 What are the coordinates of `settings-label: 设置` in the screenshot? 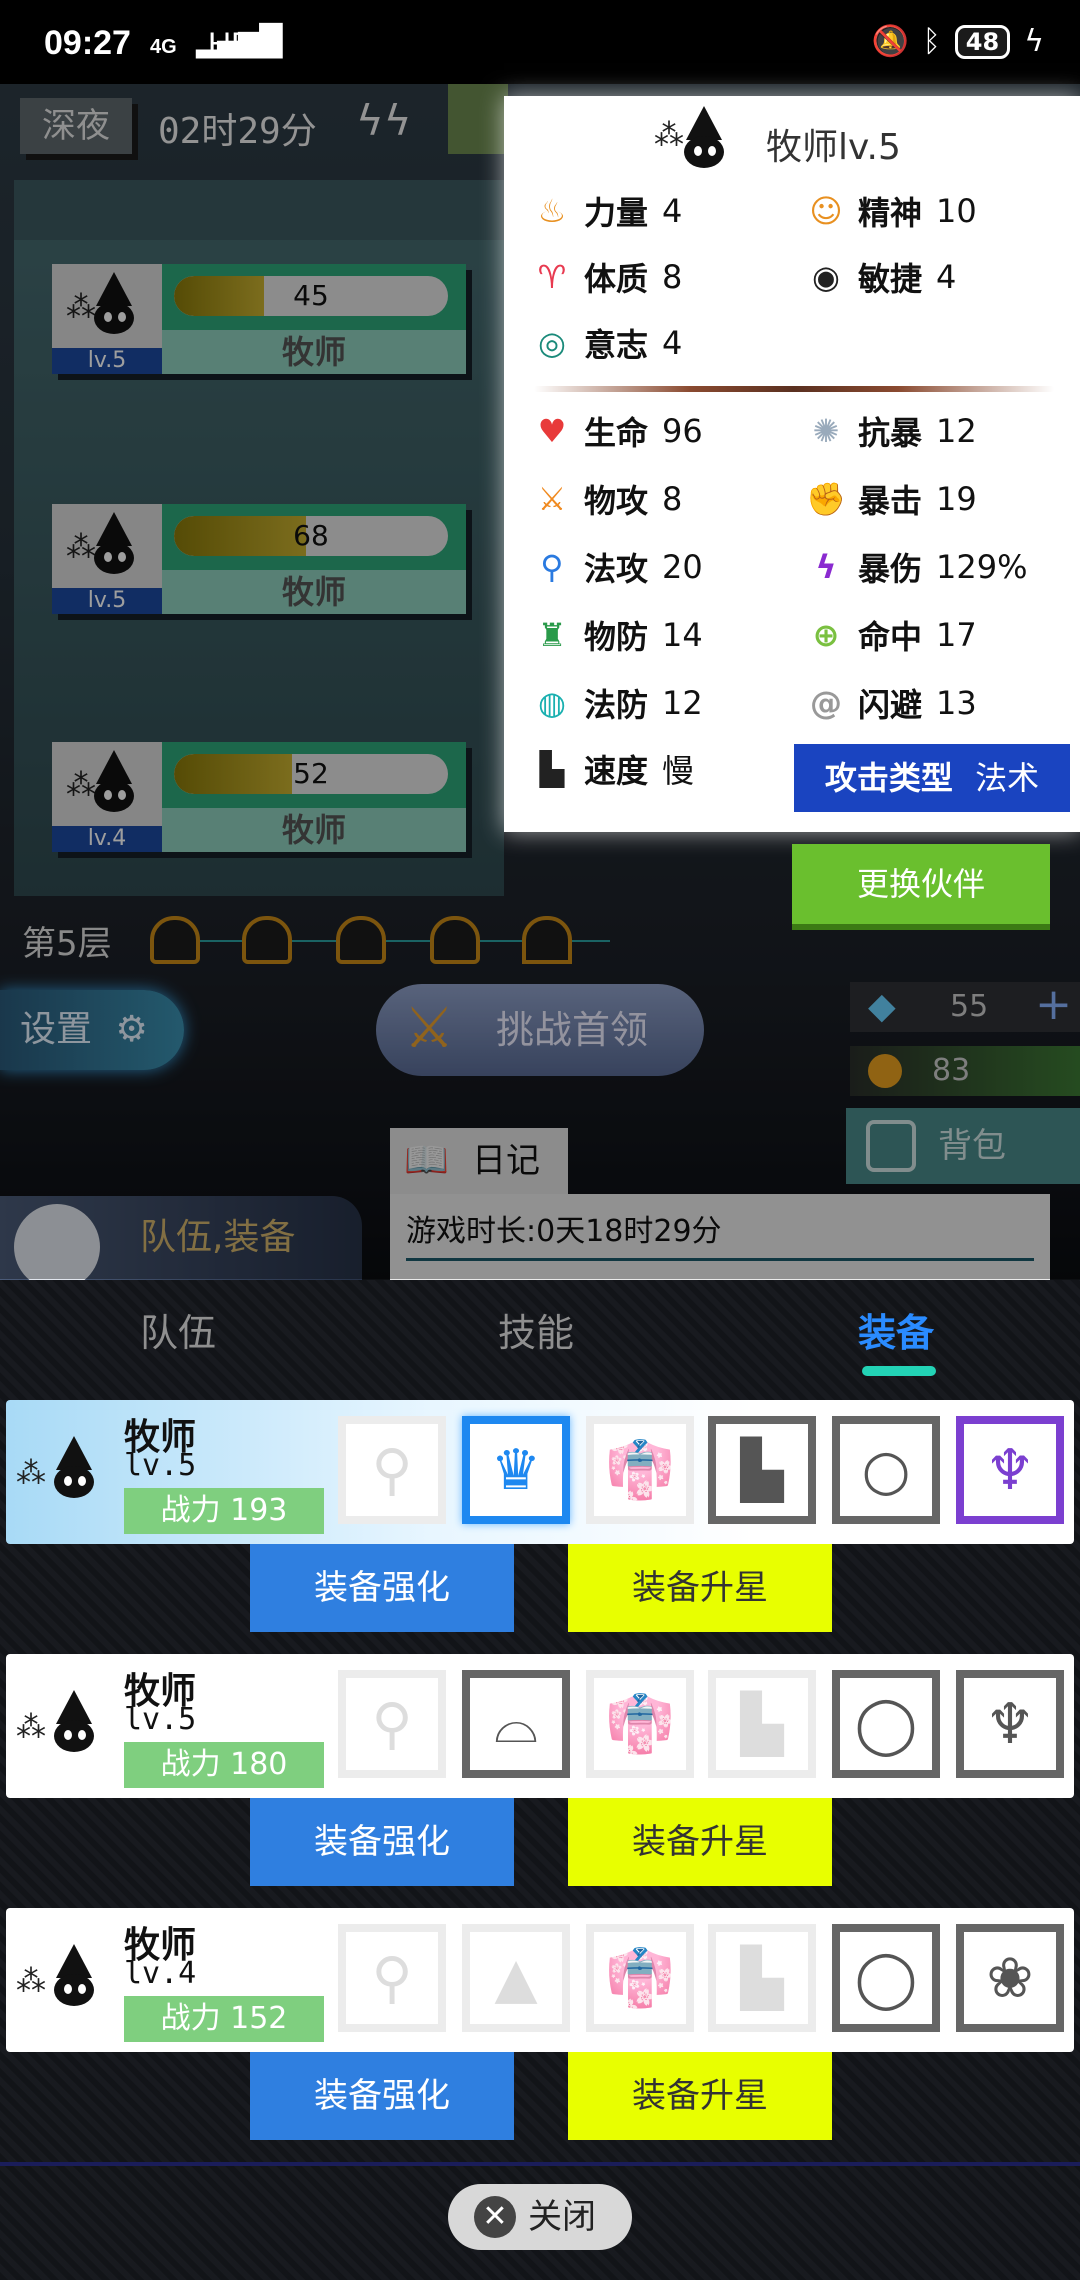 It's located at (56, 1029).